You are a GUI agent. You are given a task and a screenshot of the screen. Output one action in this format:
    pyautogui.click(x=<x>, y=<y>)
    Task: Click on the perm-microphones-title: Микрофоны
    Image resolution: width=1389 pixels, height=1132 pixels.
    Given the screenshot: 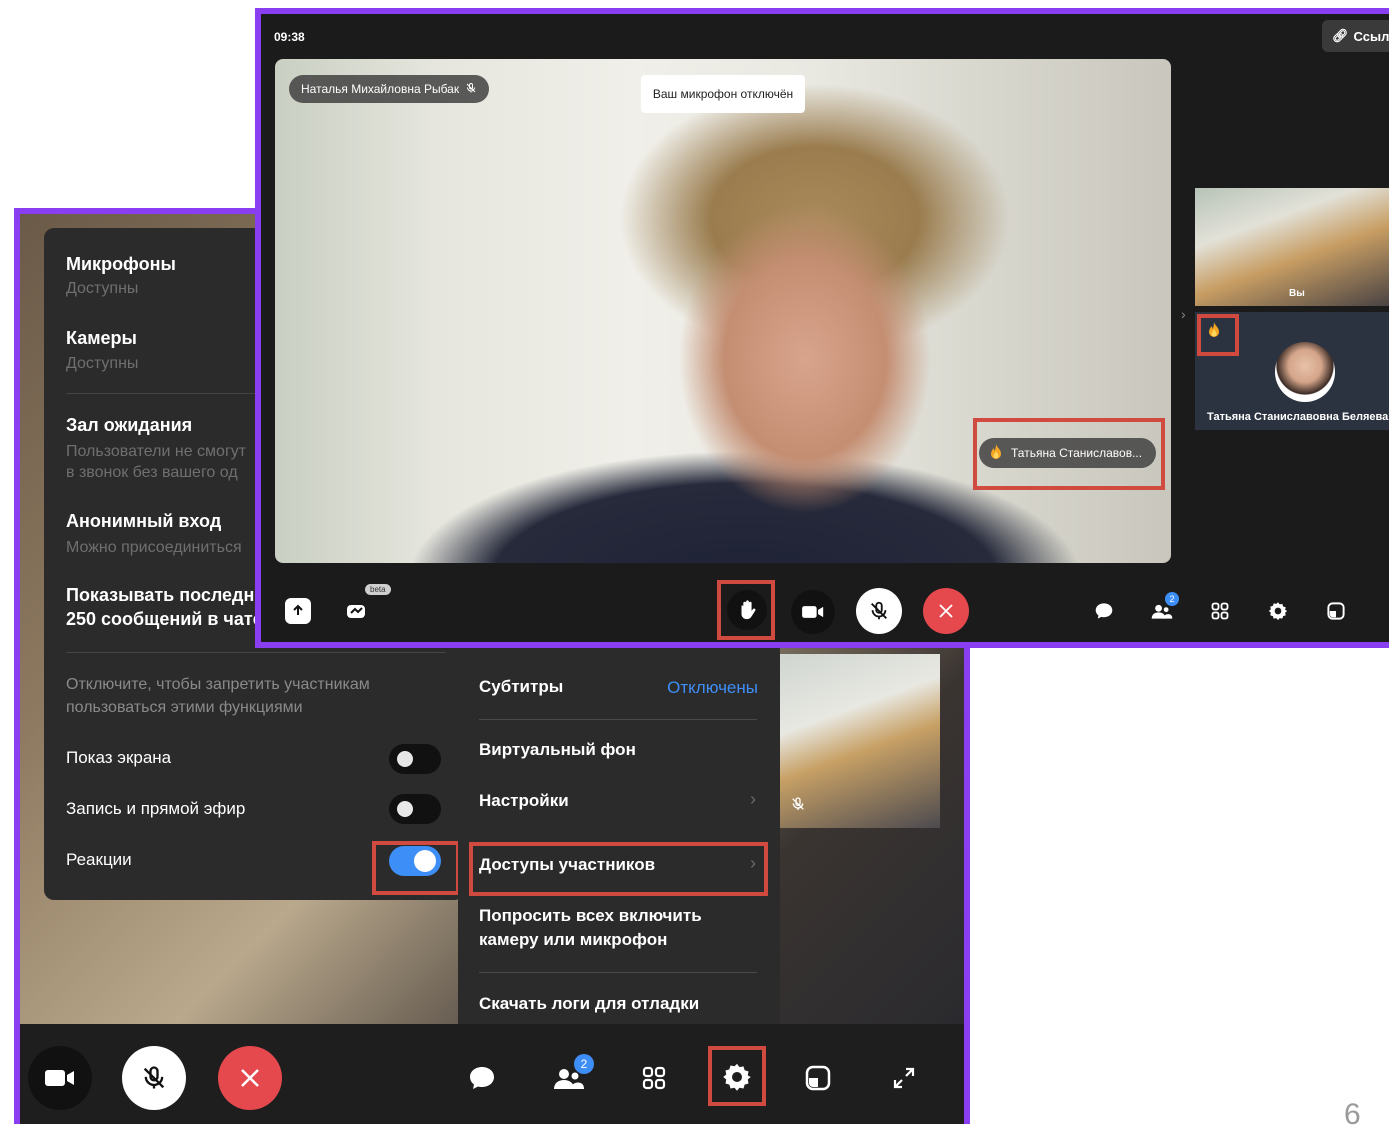 What is the action you would take?
    pyautogui.click(x=121, y=264)
    